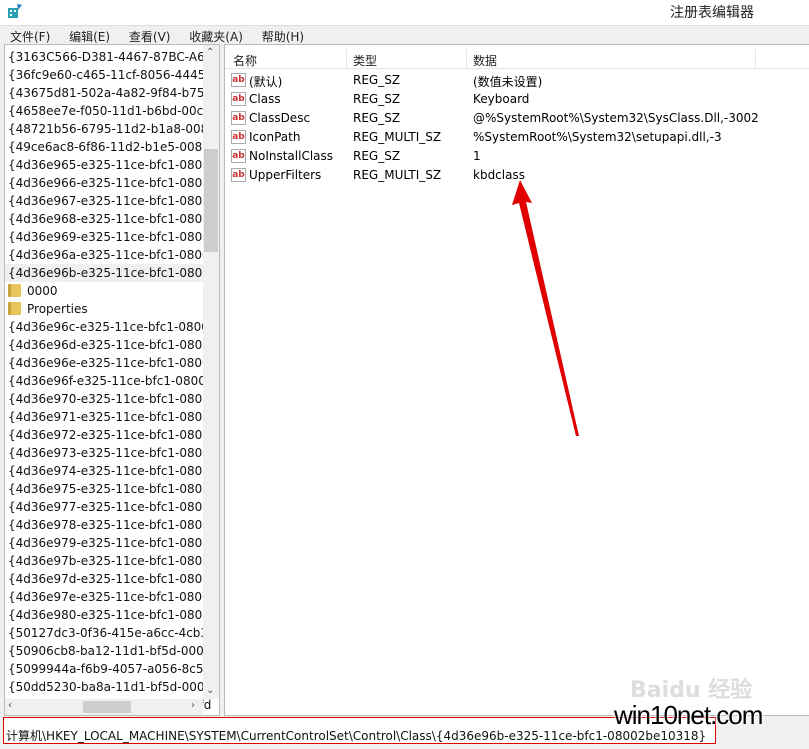  I want to click on tree-item: {4658ee7e-f050-11d1-b6bd-00c04, so click(113, 111).